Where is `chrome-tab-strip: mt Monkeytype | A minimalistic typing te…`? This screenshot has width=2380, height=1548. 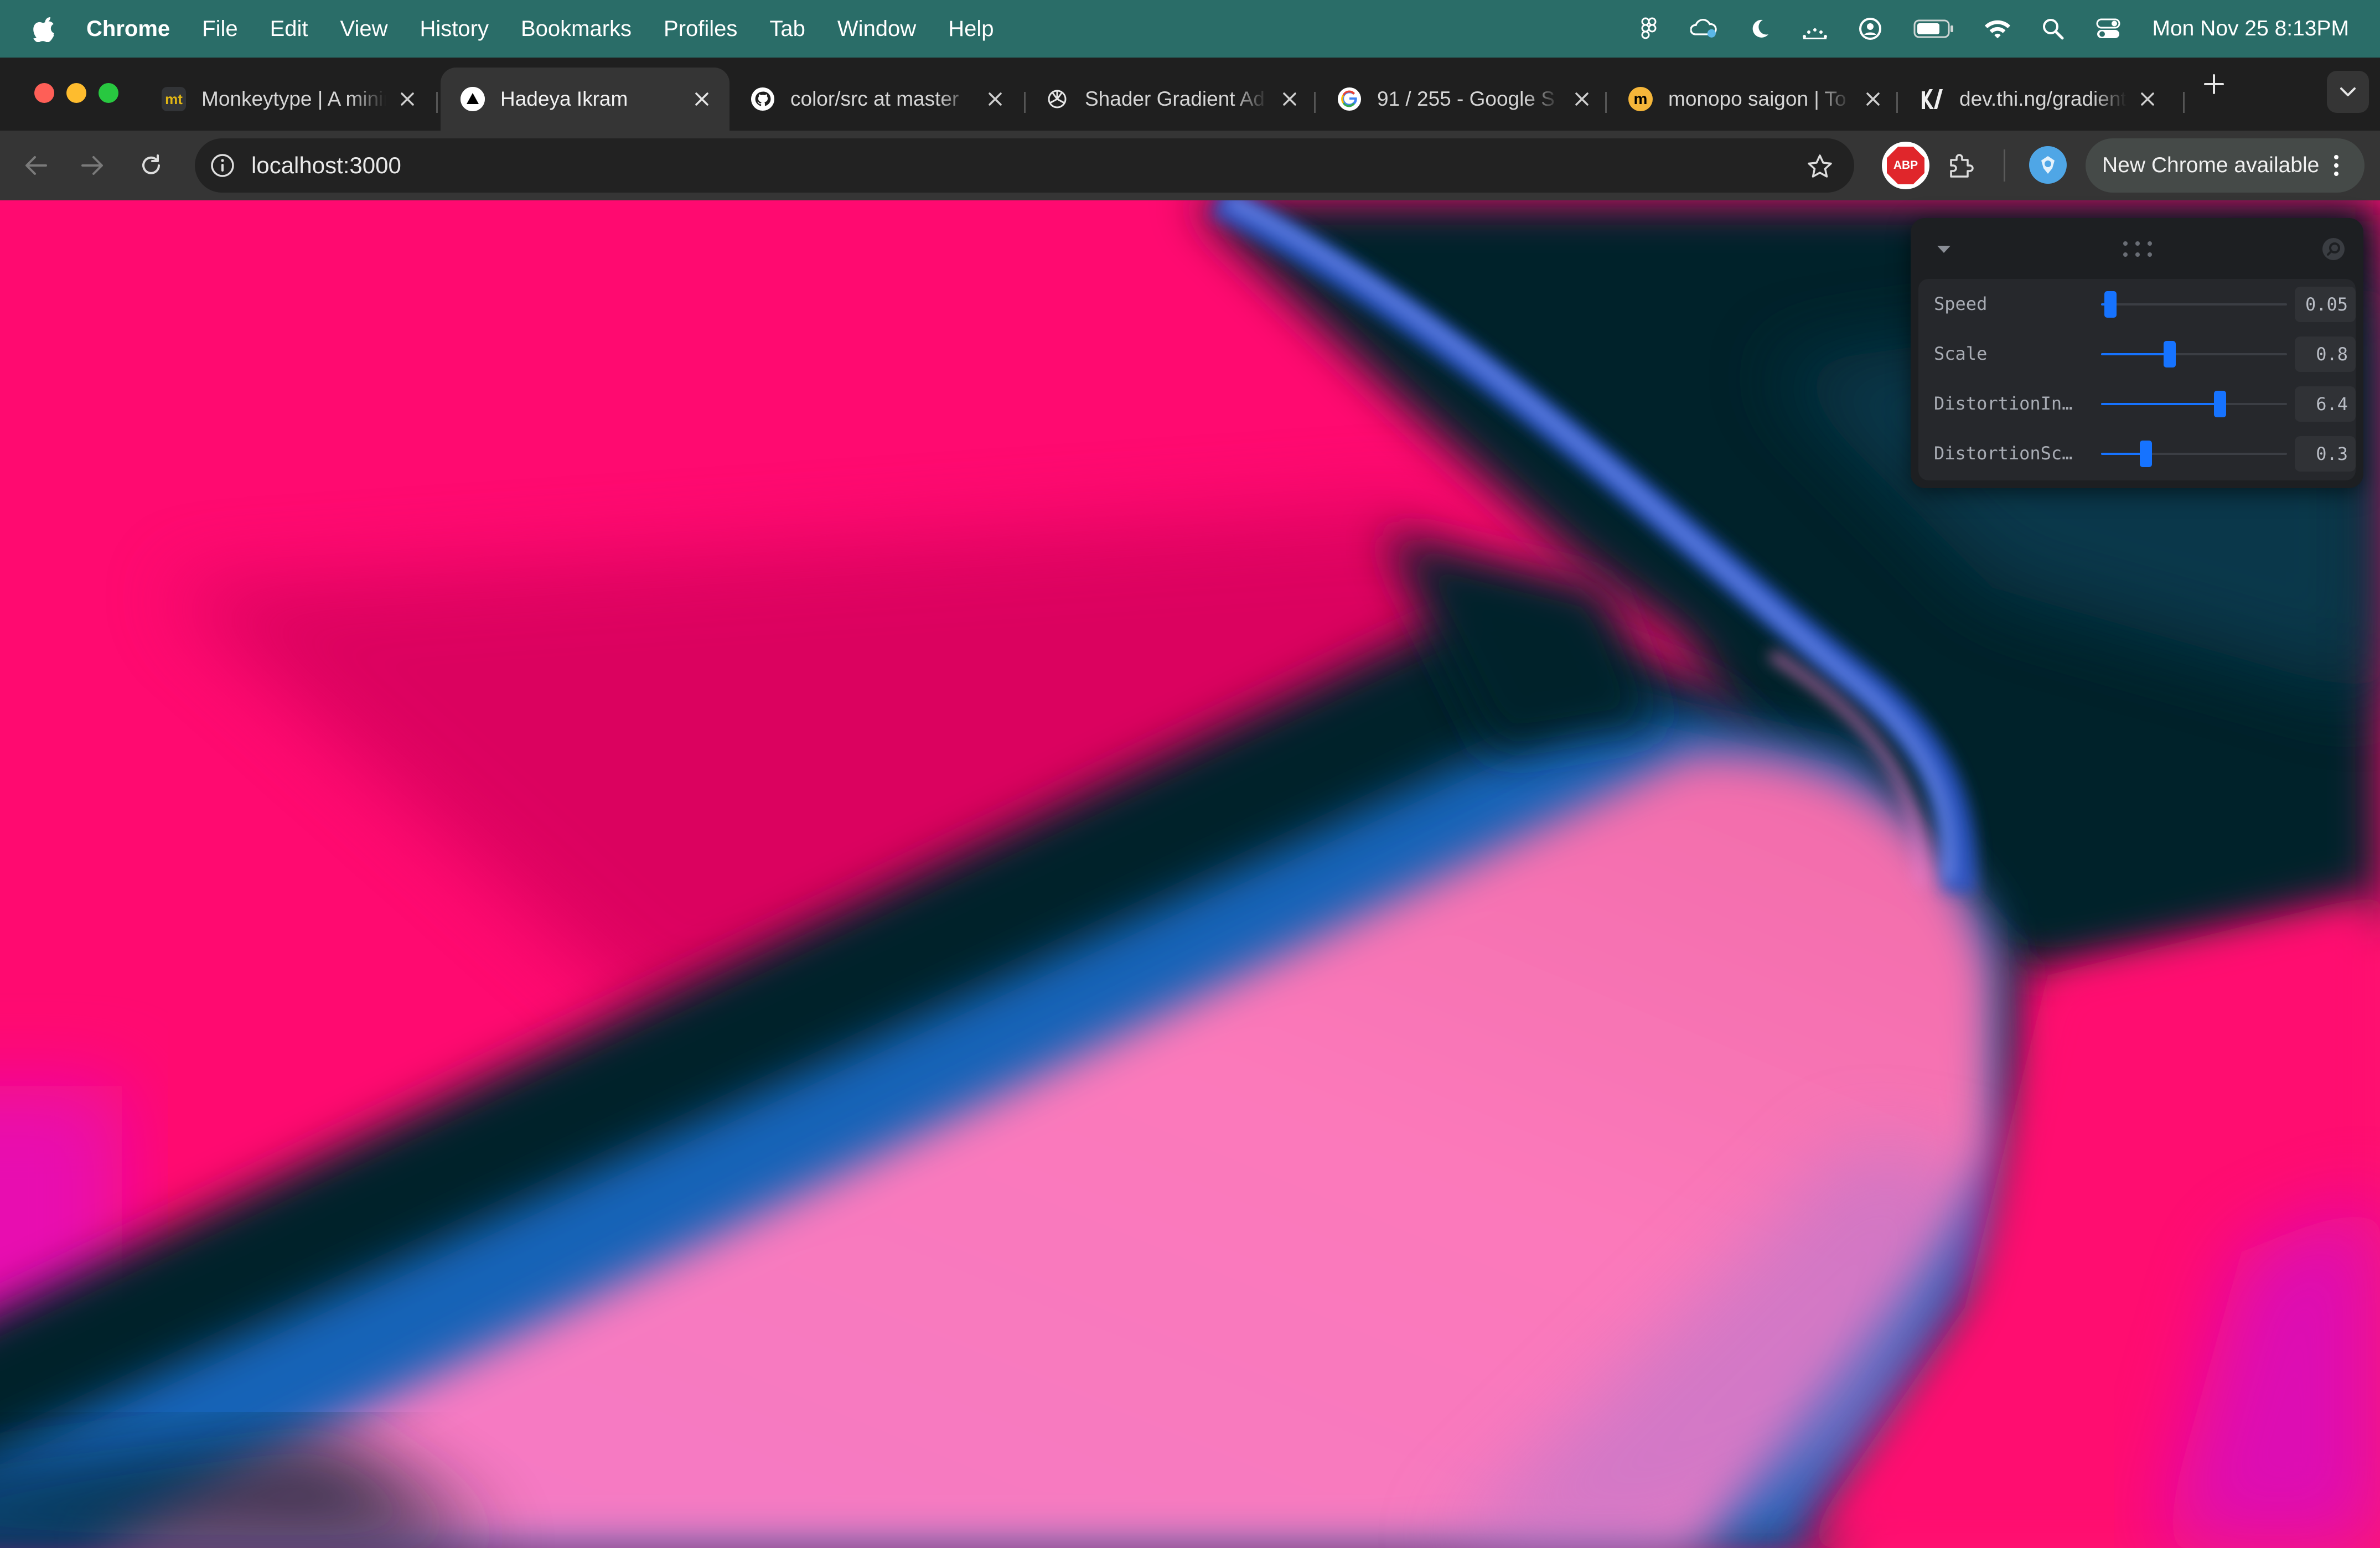
chrome-tab-strip: mt Monkeytype | A minimalistic typing te… is located at coordinates (1190, 94).